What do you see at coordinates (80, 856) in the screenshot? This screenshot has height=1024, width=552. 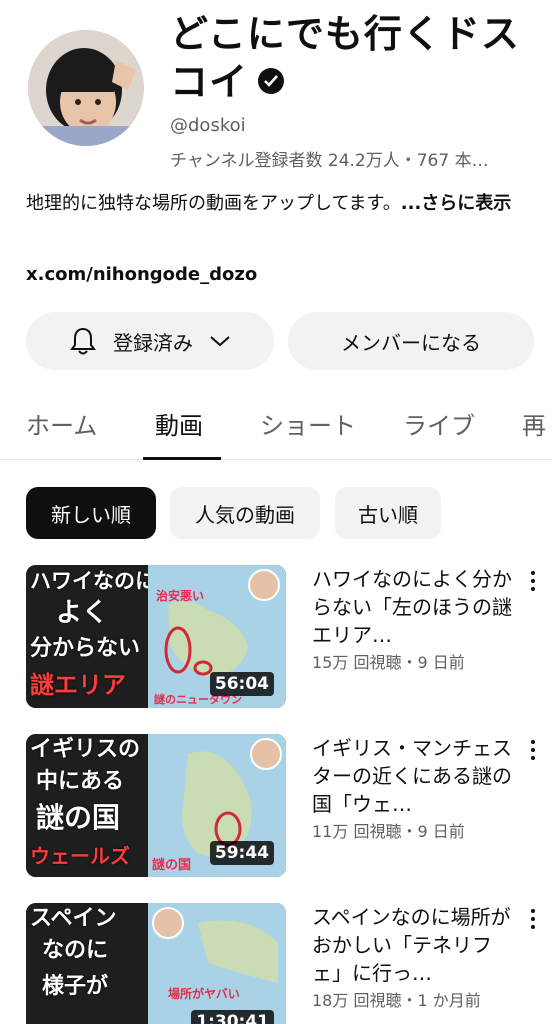 I see `thumbnail-text: ウェールズ` at bounding box center [80, 856].